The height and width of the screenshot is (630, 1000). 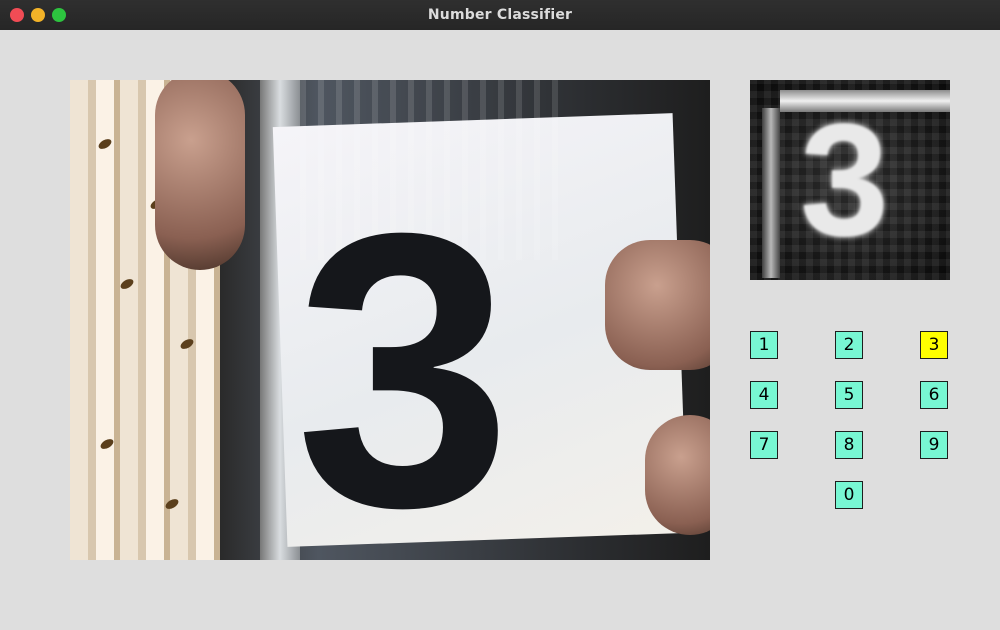 I want to click on digit-key-3: 3, so click(x=934, y=345).